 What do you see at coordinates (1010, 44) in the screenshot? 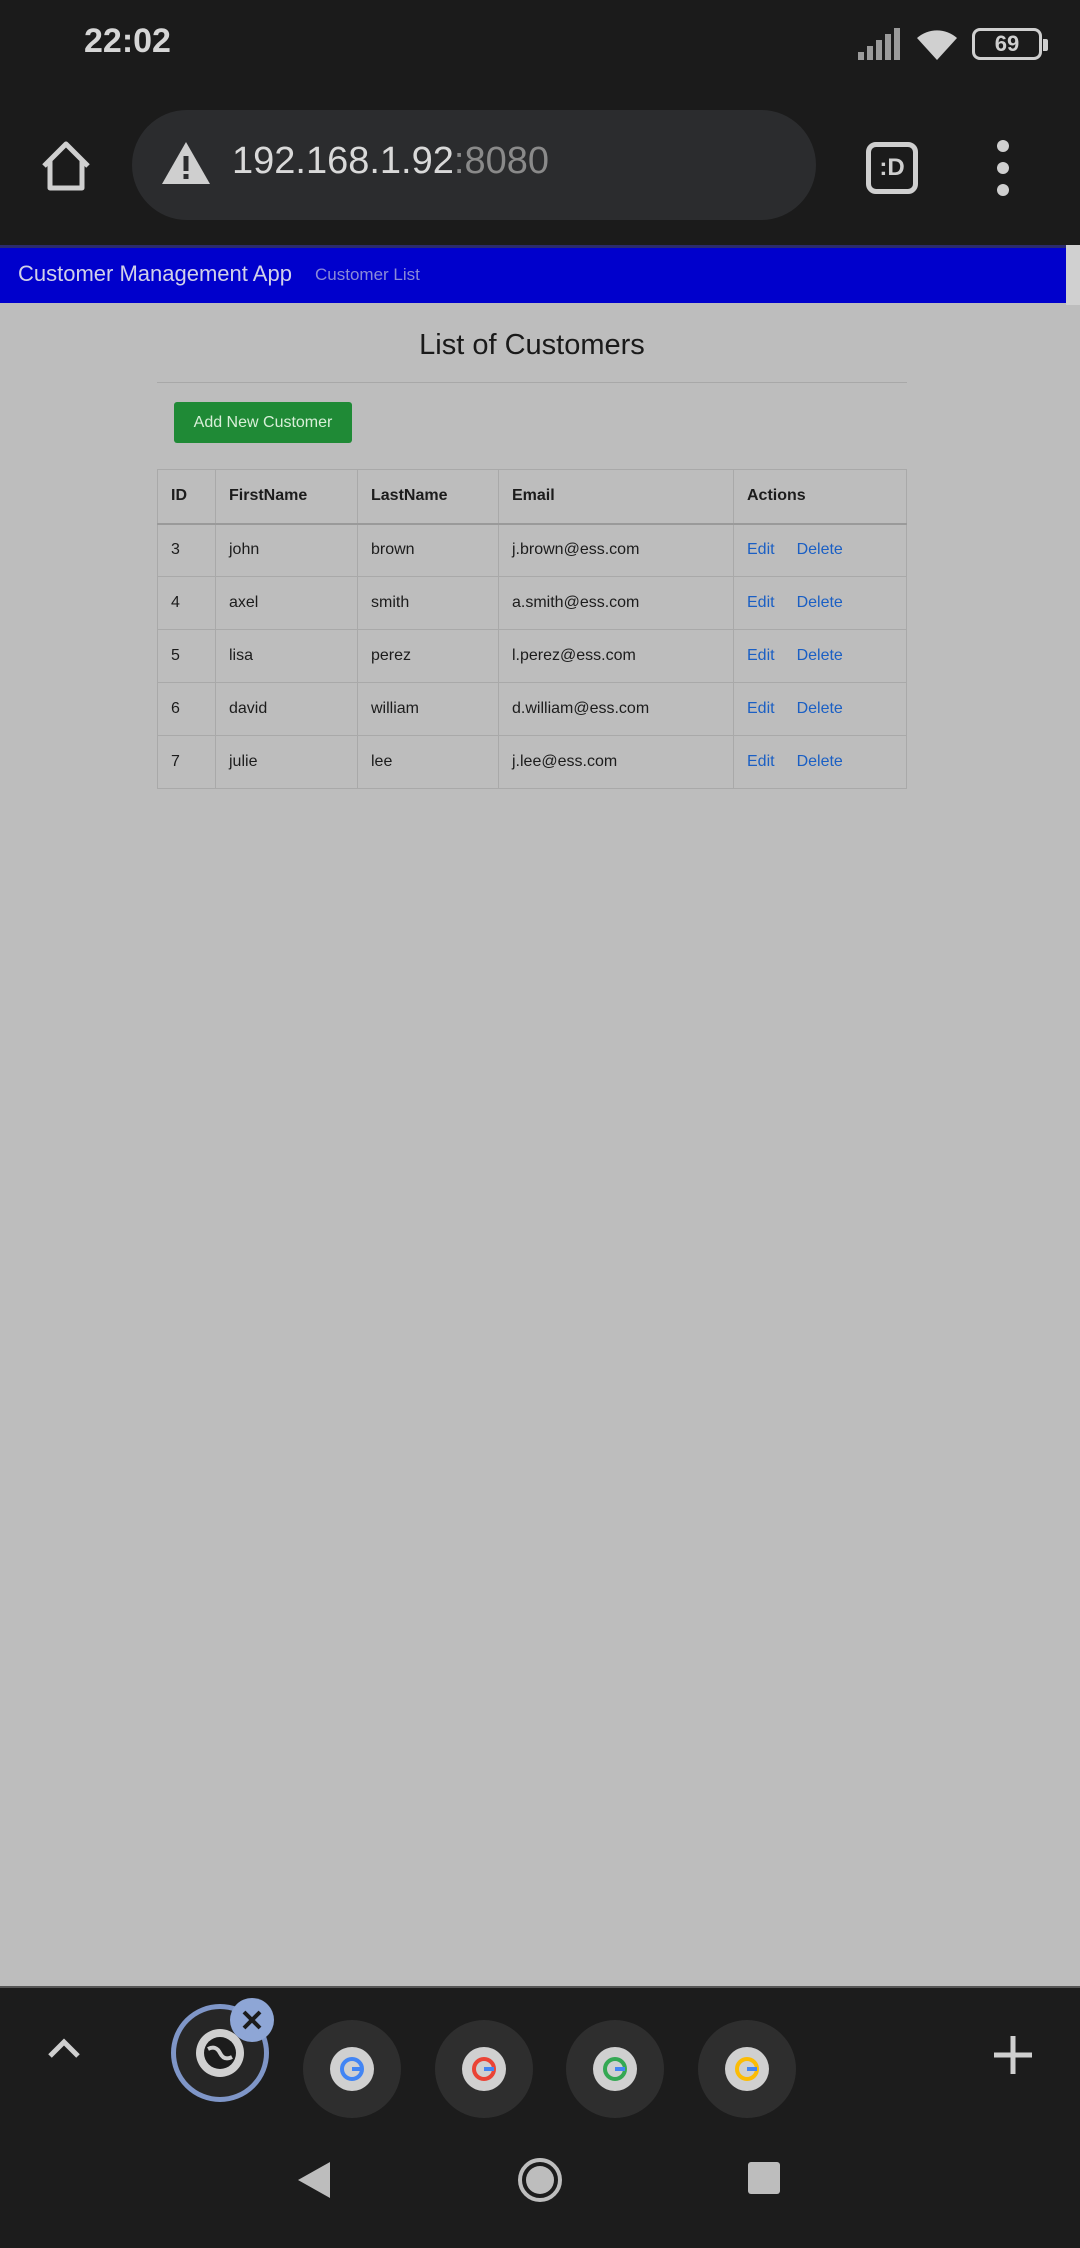
I see `battery-icon: 69` at bounding box center [1010, 44].